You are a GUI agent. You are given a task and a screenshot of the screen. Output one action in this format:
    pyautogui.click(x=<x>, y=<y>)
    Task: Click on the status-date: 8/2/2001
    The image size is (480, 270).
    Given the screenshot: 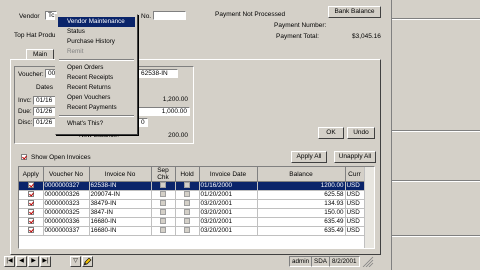 What is the action you would take?
    pyautogui.click(x=344, y=261)
    